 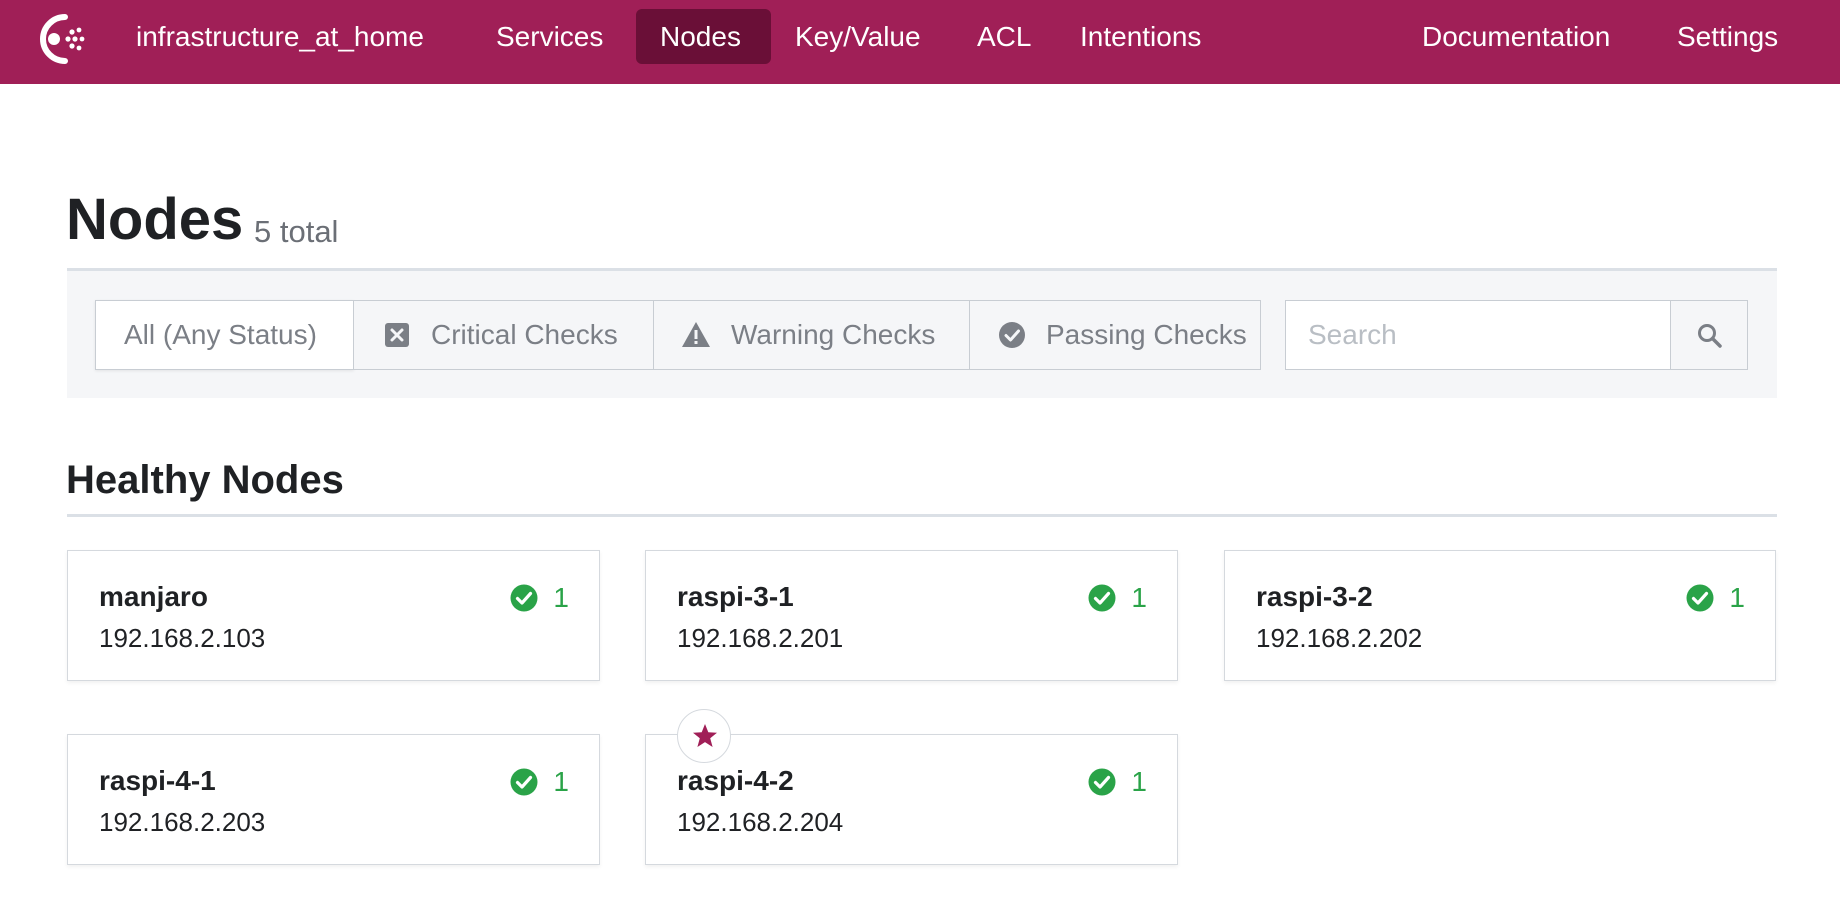 What do you see at coordinates (1500, 615) in the screenshot?
I see `node-card: raspi-3-2 192.168.2.202 1` at bounding box center [1500, 615].